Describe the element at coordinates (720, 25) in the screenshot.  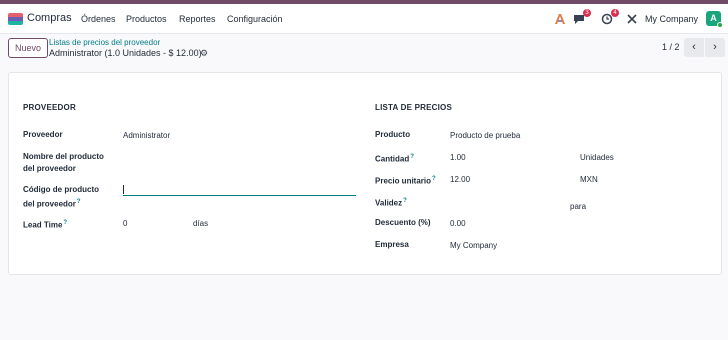
I see `presence-dot` at that location.